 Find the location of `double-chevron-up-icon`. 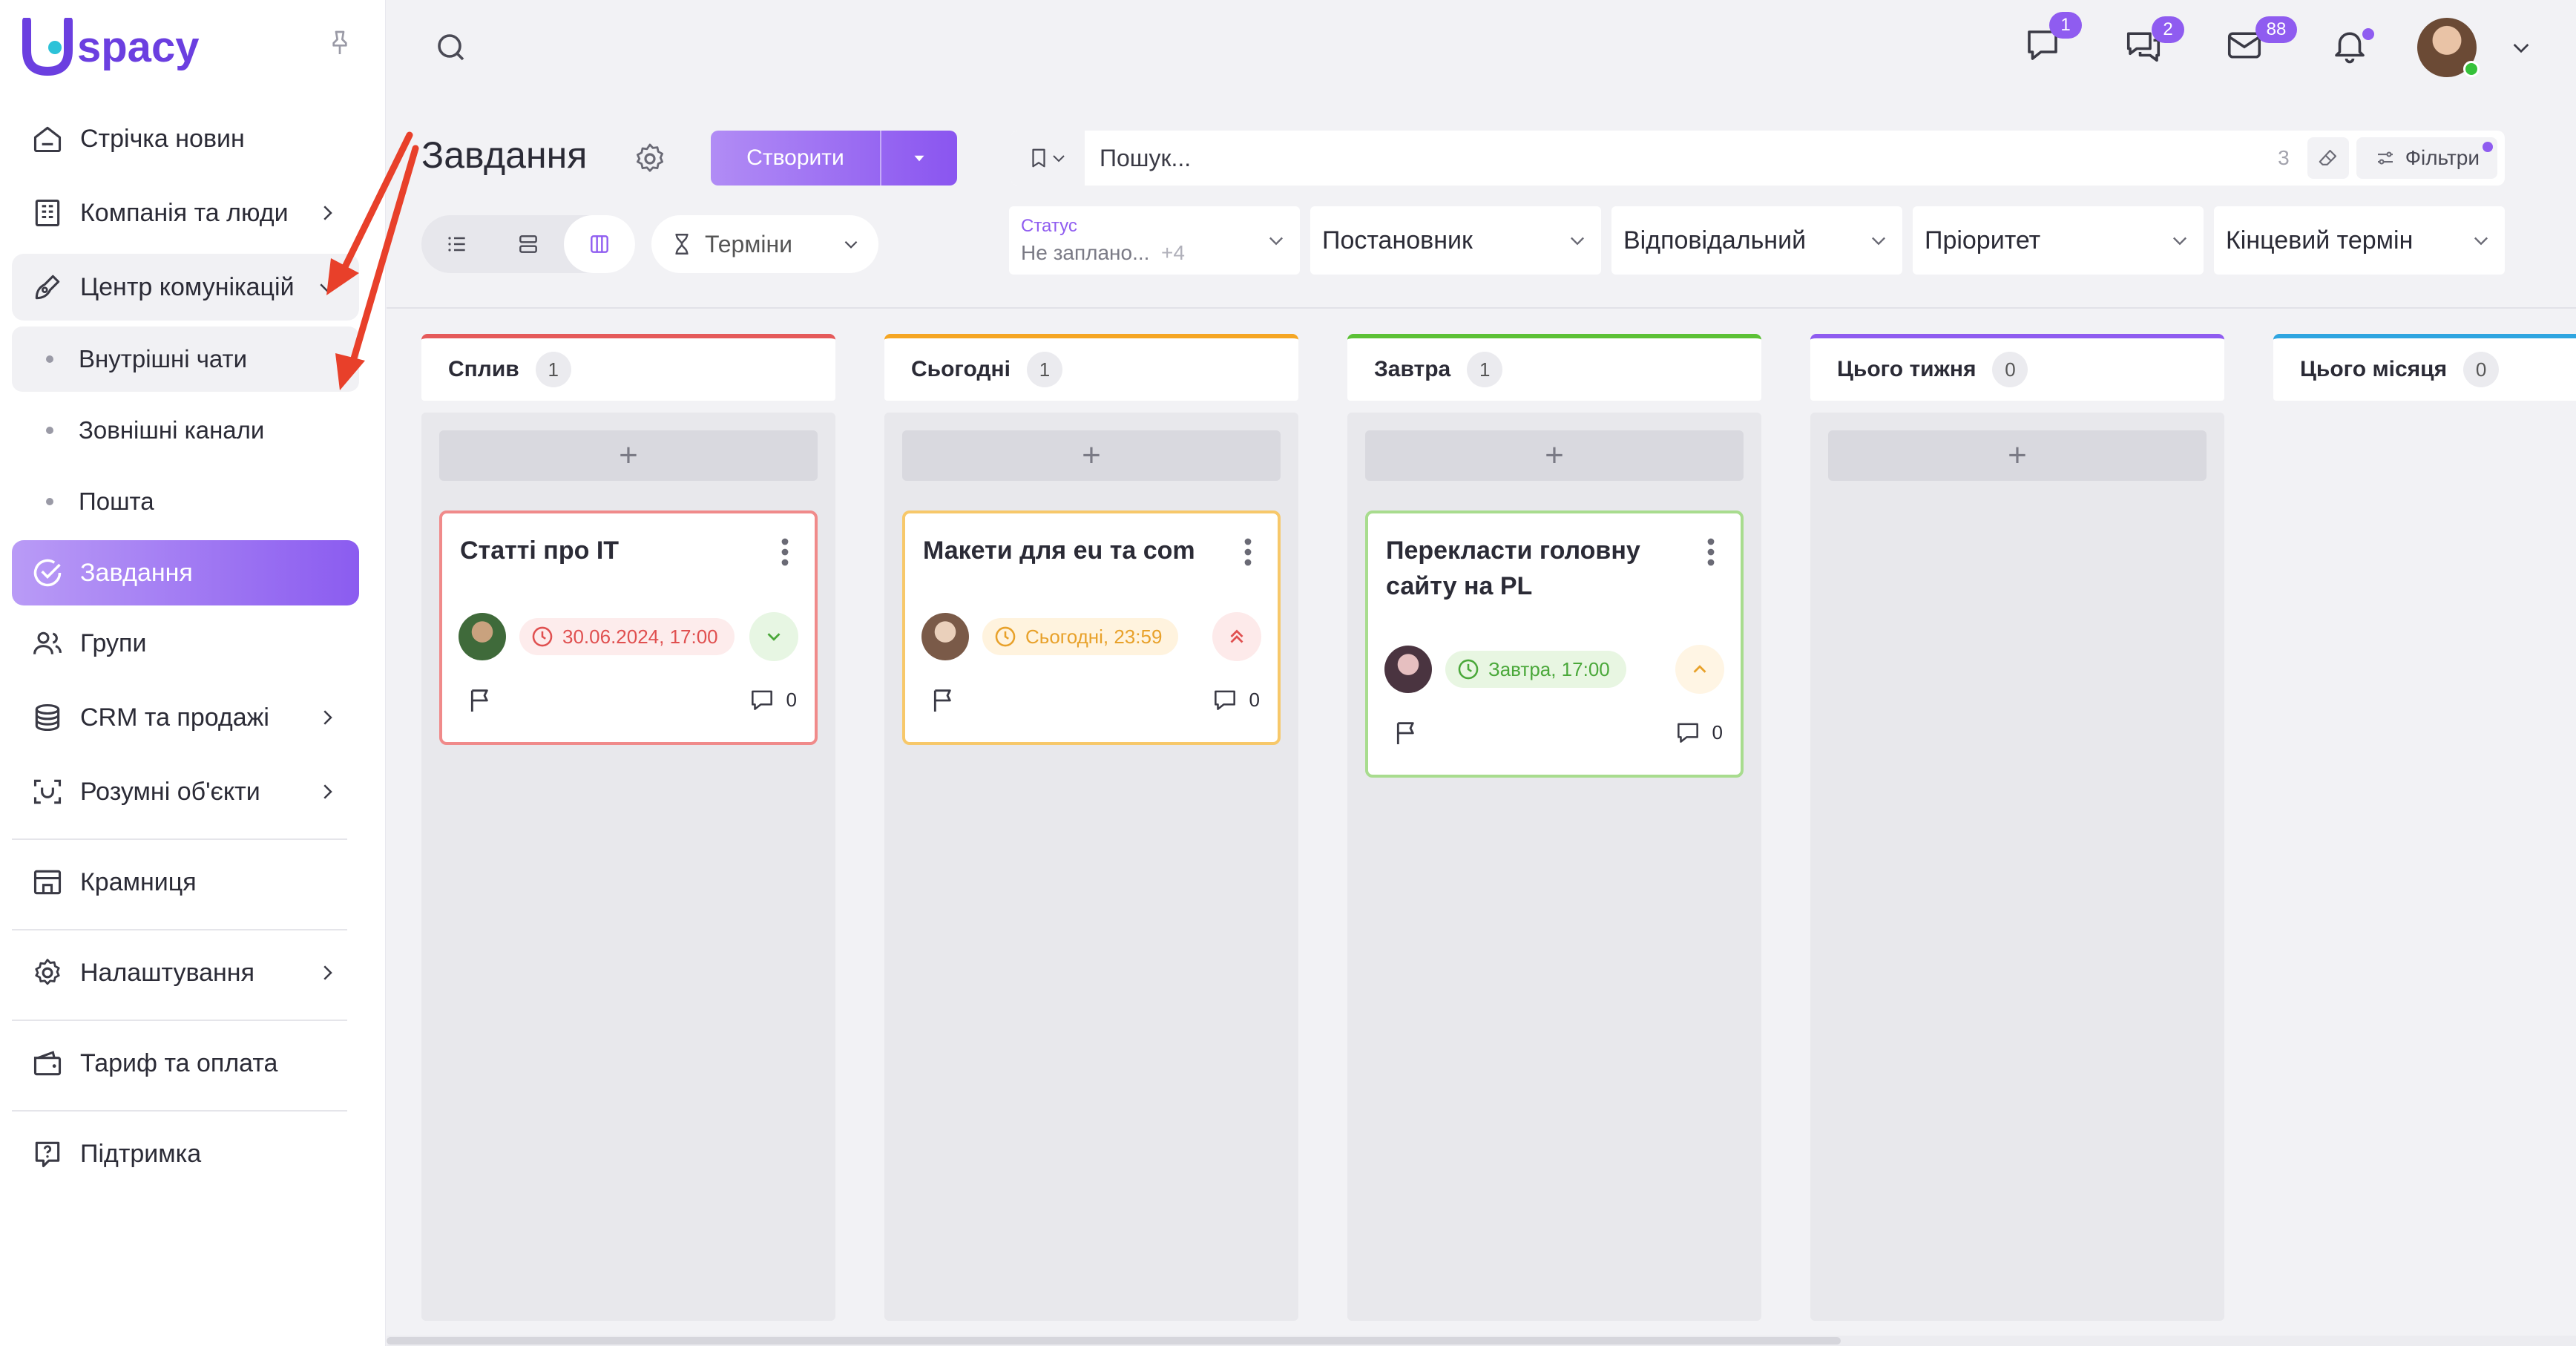

double-chevron-up-icon is located at coordinates (1236, 636).